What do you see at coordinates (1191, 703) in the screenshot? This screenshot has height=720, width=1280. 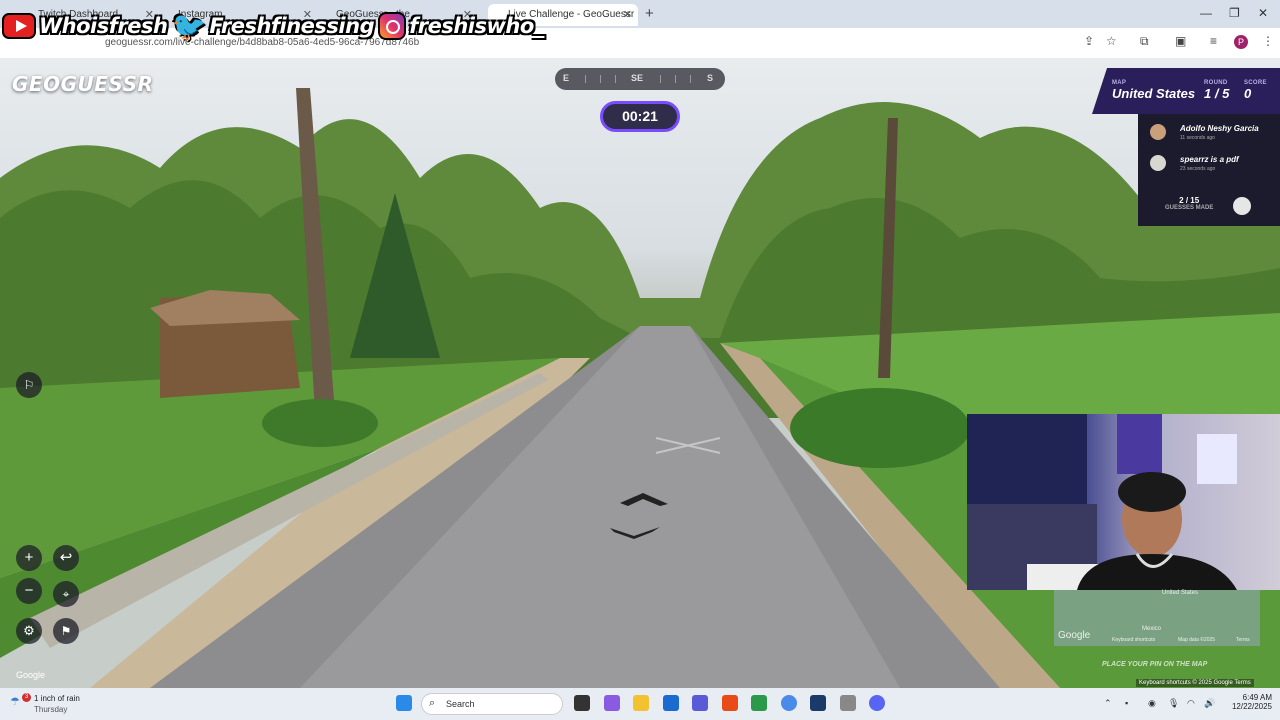 I see `wifi-icon: ◠` at bounding box center [1191, 703].